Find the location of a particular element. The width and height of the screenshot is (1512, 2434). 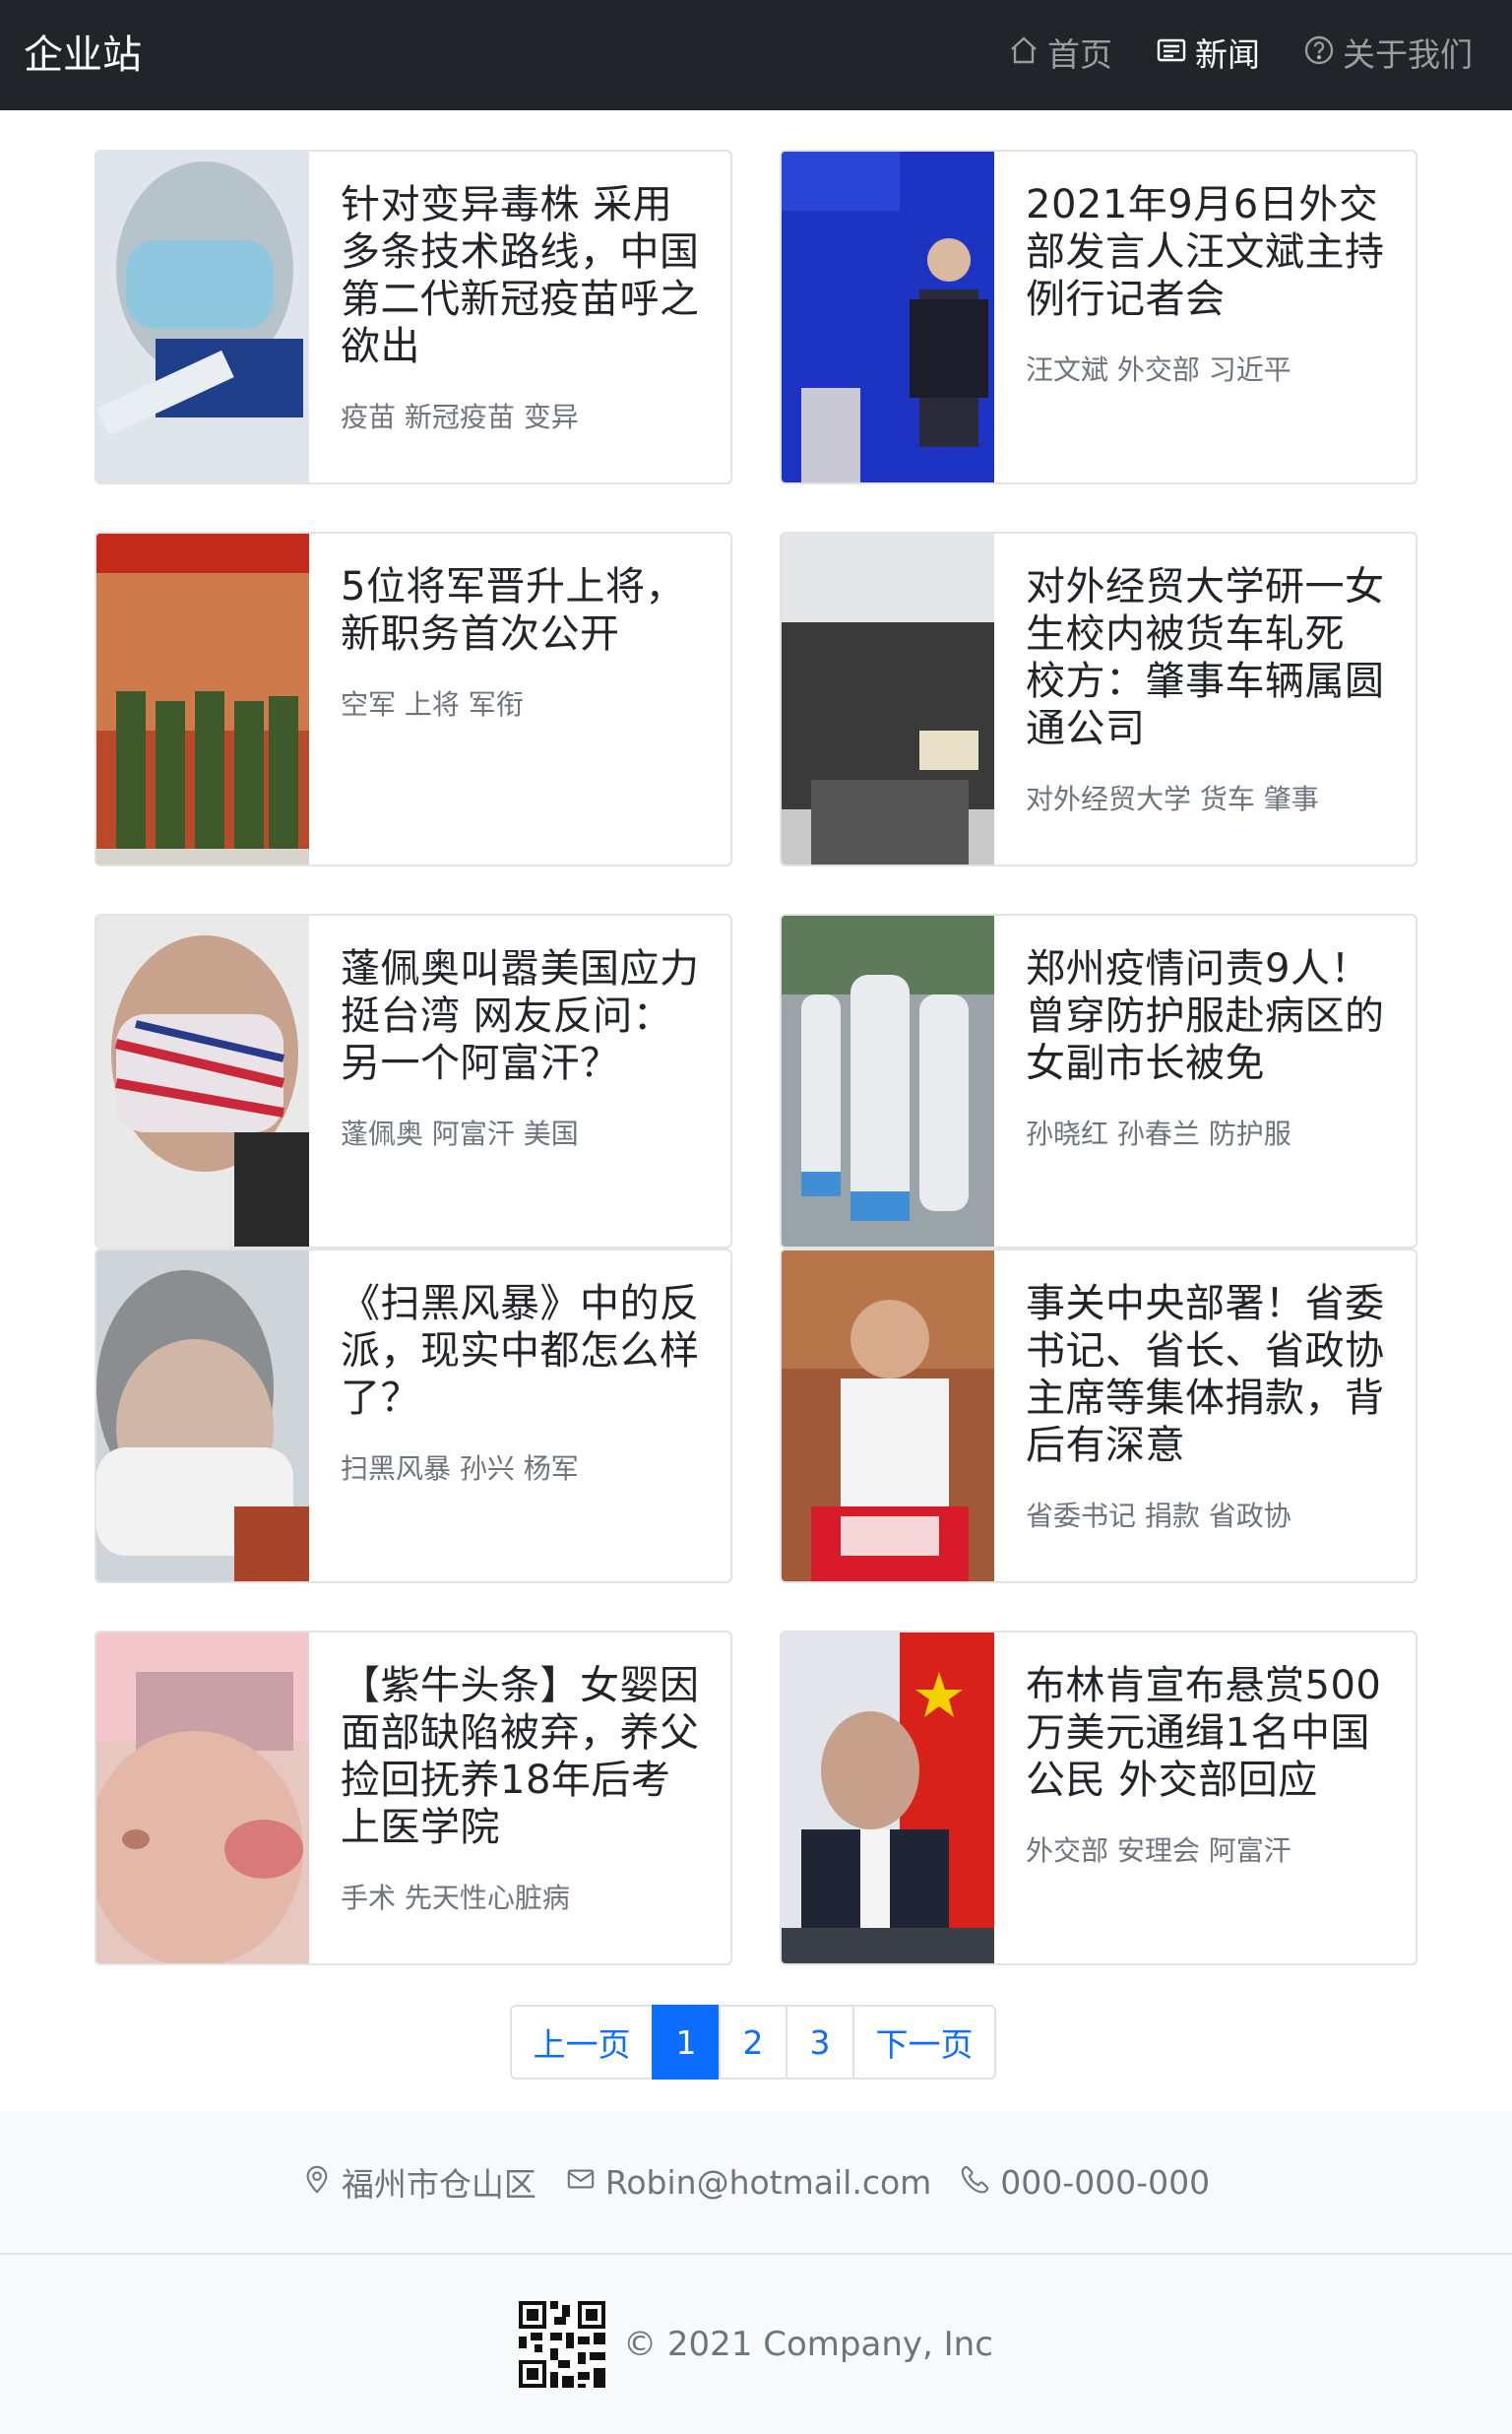

news-card: 蓬佩奥叫嚣美国应力挺台湾 网友反问：另一个阿富汗？ 蓬佩奥 阿富汗 美国 is located at coordinates (413, 1081).